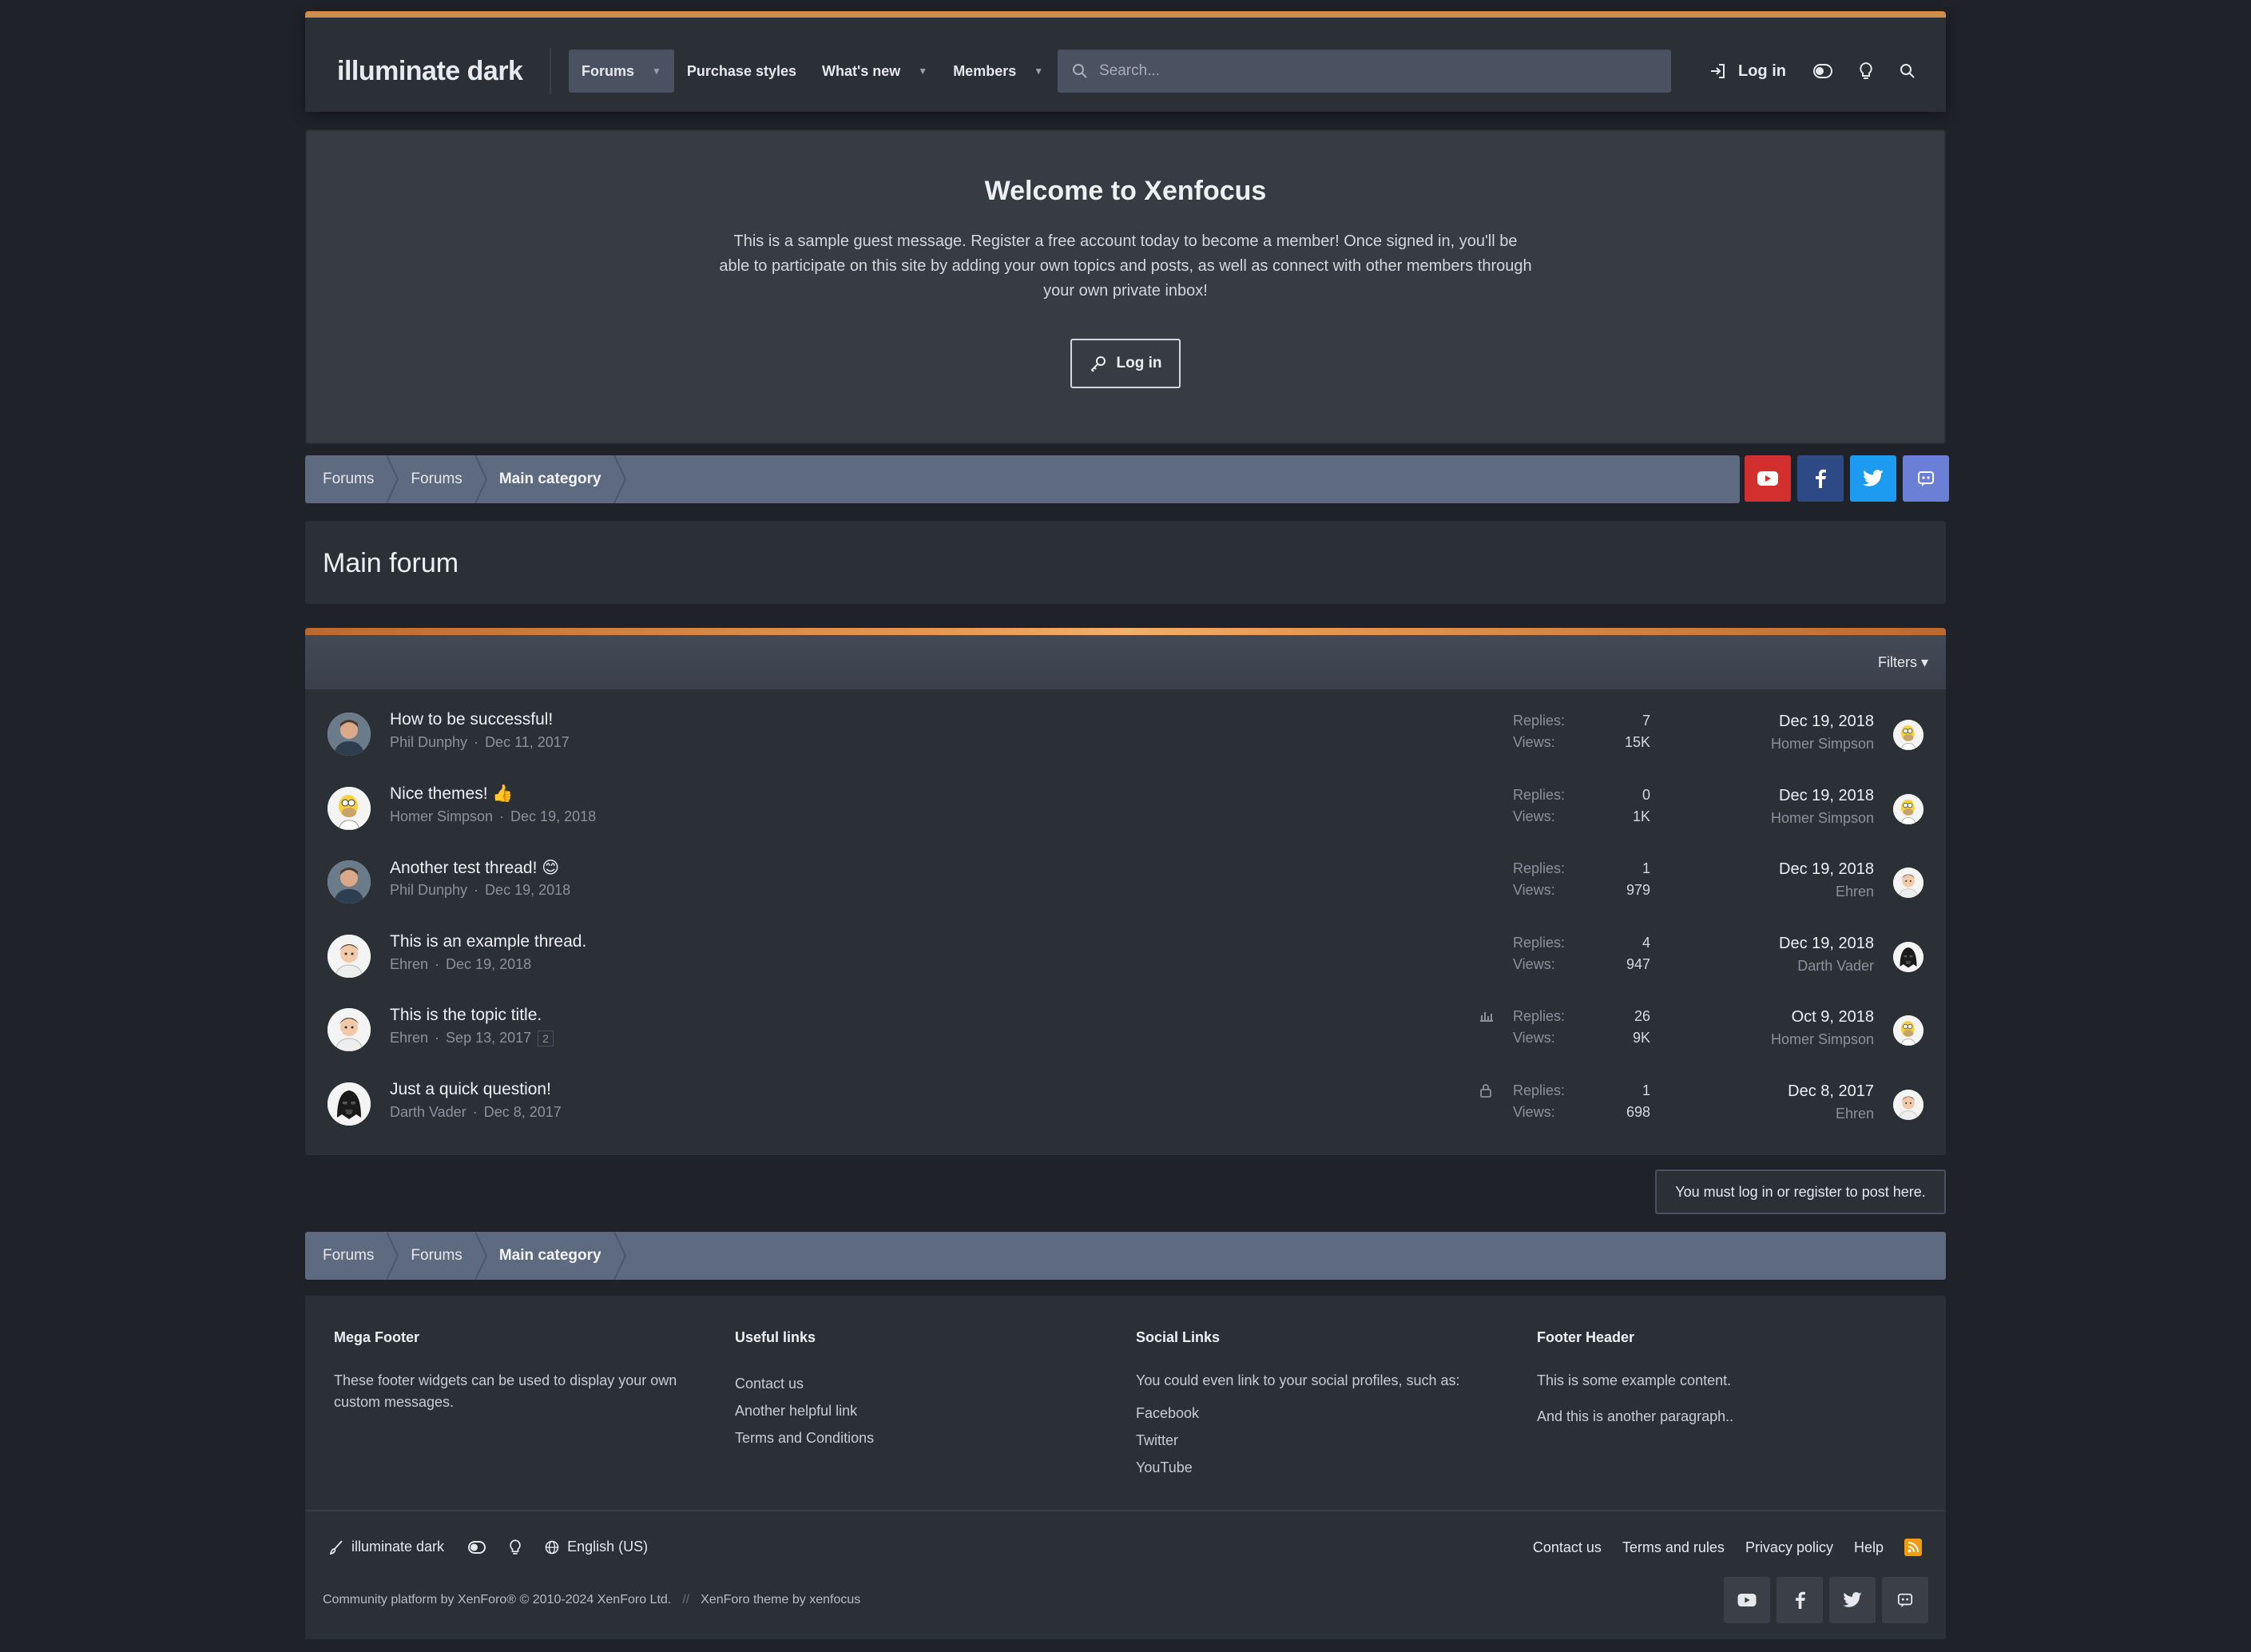  What do you see at coordinates (998, 71) in the screenshot?
I see `nav-members: Members ▼` at bounding box center [998, 71].